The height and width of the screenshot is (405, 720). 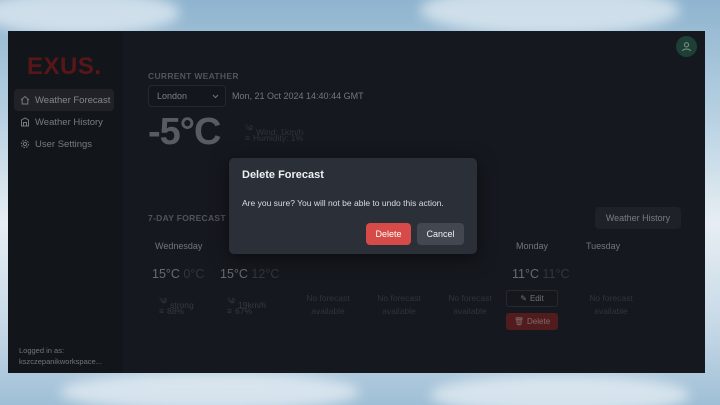 What do you see at coordinates (440, 234) in the screenshot?
I see `cancel-button: Cancel` at bounding box center [440, 234].